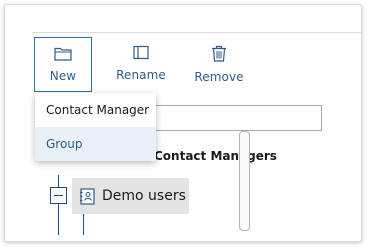 The width and height of the screenshot is (367, 247). Describe the element at coordinates (219, 64) in the screenshot. I see `remove-button: Remove` at that location.